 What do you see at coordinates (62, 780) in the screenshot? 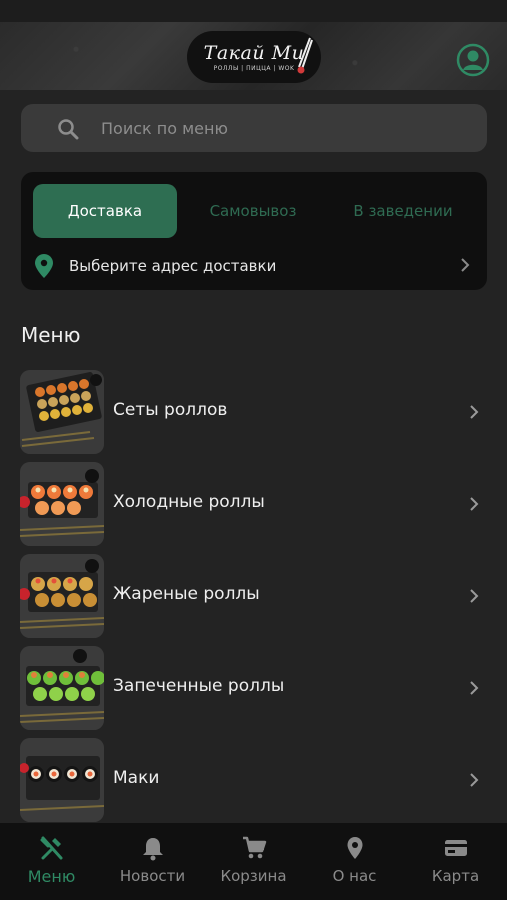
I see `maki-image` at bounding box center [62, 780].